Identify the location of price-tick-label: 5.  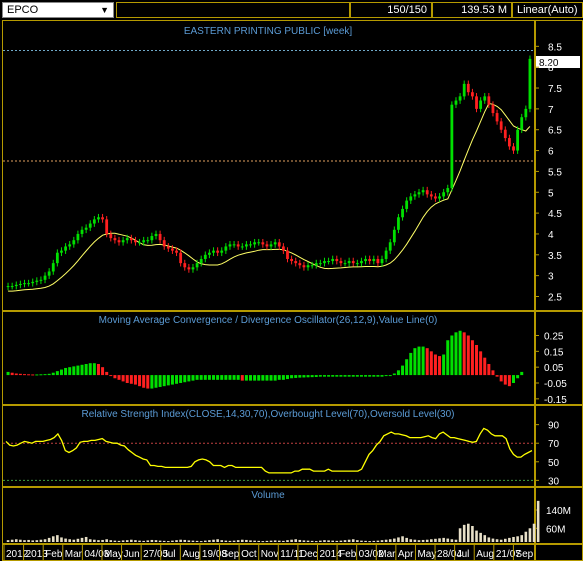
(551, 193).